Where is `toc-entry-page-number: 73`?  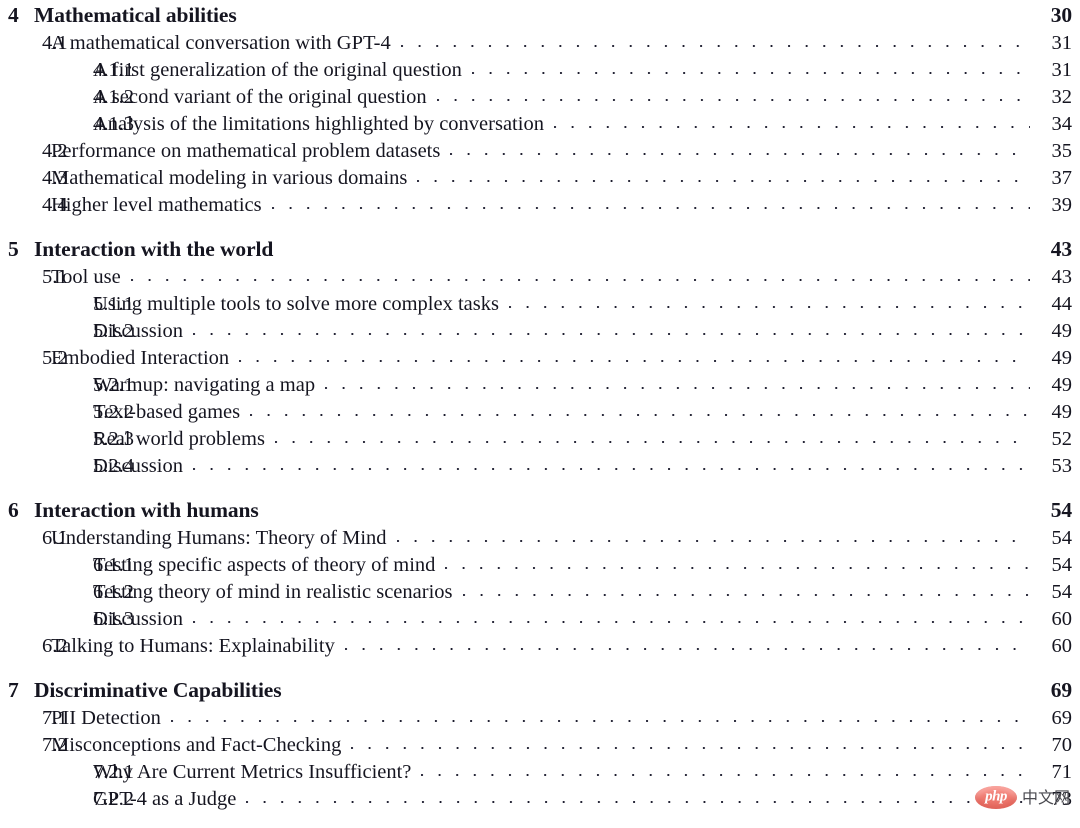 toc-entry-page-number: 73 is located at coordinates (1062, 799).